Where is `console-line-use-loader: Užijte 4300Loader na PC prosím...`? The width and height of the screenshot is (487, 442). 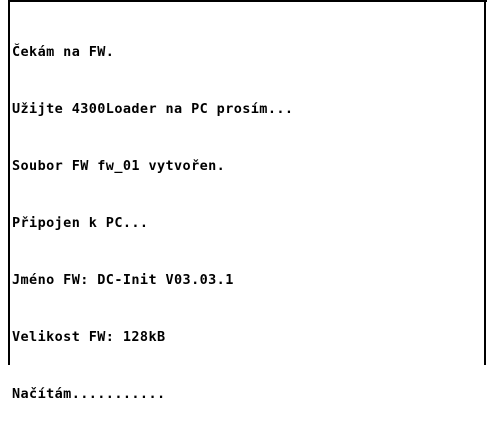 console-line-use-loader: Užijte 4300Loader na PC prosím... is located at coordinates (153, 109).